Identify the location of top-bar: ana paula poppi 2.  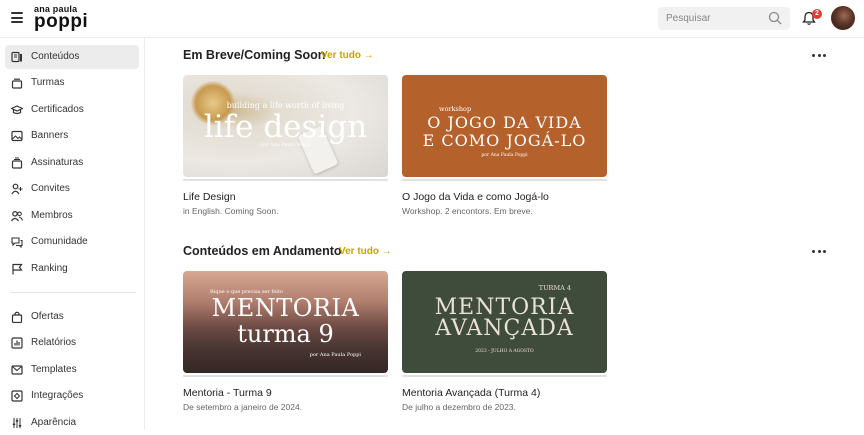
(432, 19).